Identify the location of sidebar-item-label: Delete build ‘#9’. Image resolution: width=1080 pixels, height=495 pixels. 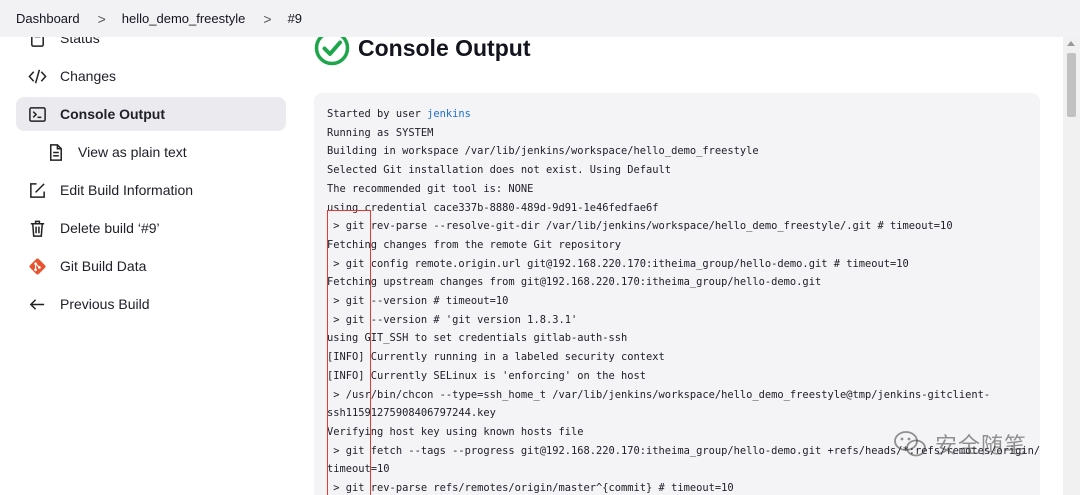
(110, 228).